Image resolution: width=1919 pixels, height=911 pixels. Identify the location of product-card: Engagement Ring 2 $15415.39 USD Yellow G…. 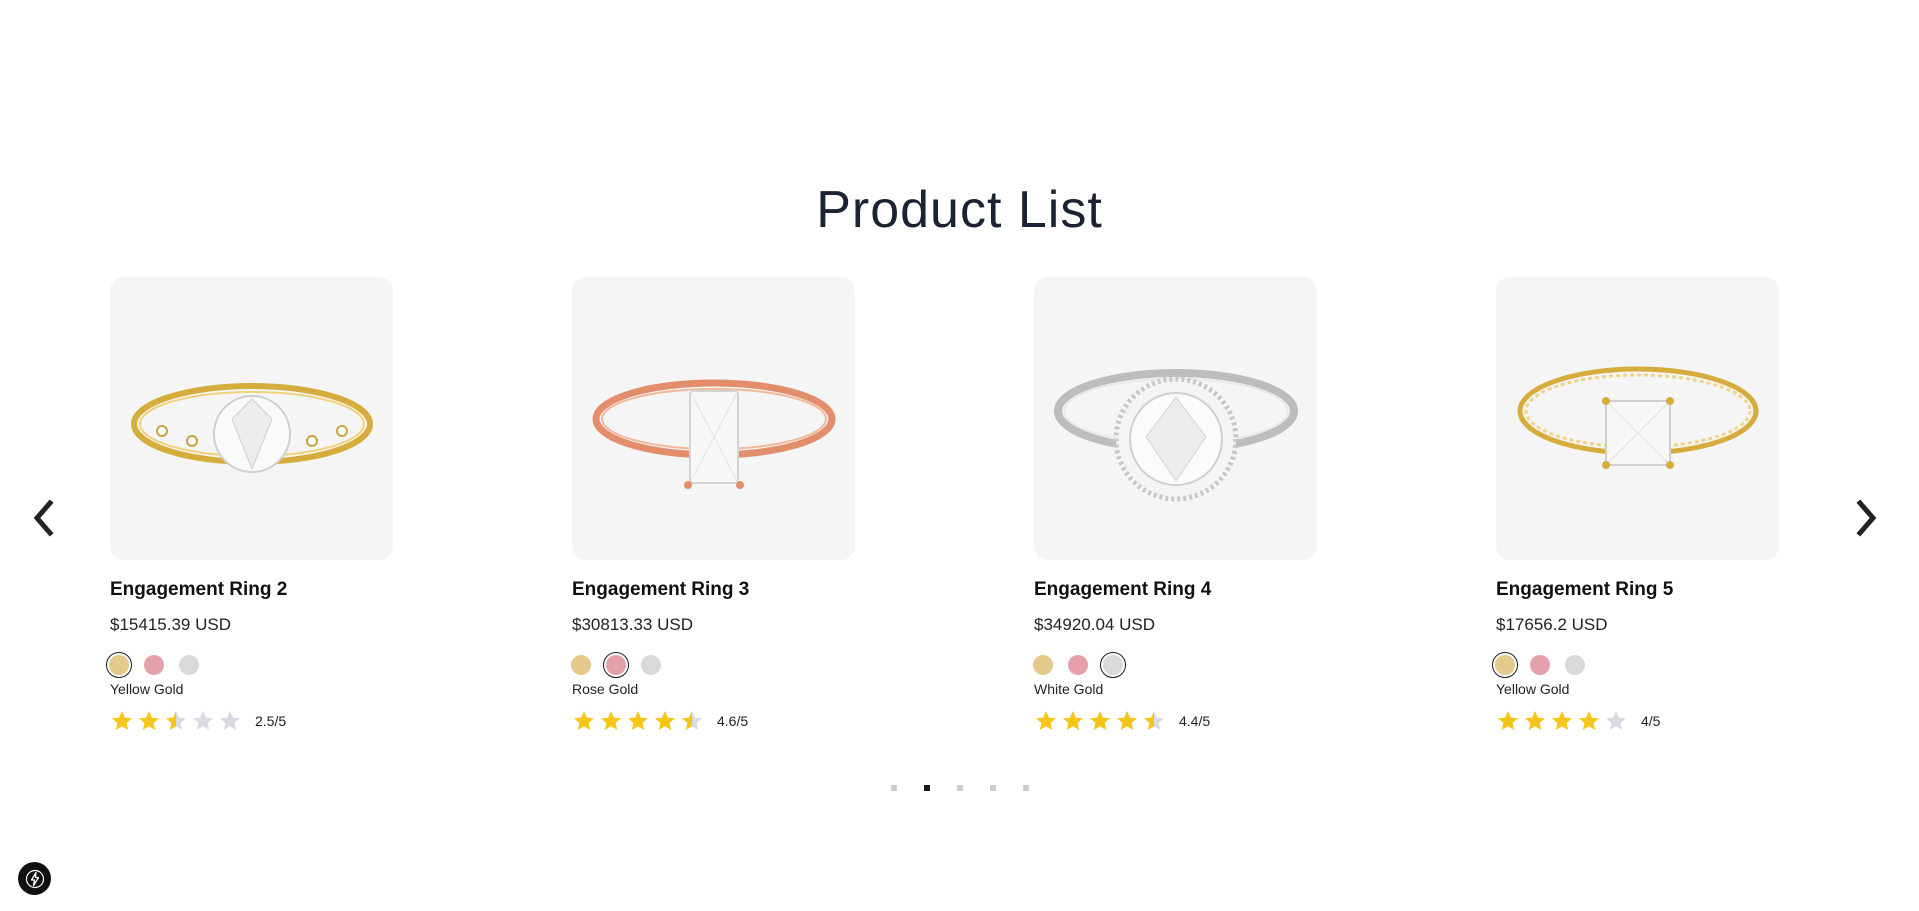
(249, 505).